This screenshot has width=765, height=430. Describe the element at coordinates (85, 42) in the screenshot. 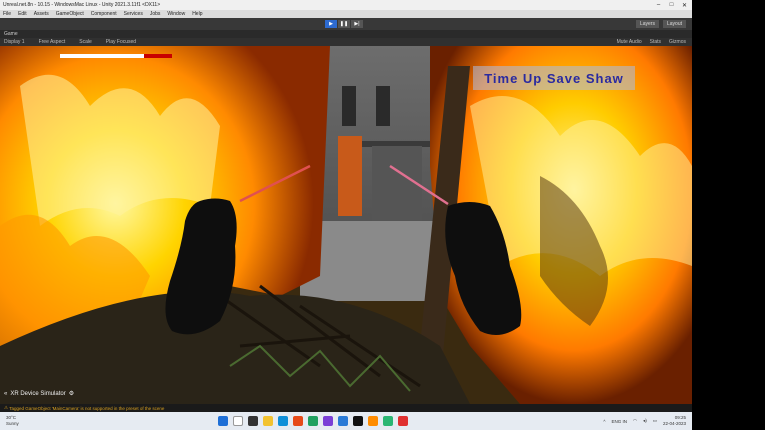

I see `scale-slider: Scale` at that location.